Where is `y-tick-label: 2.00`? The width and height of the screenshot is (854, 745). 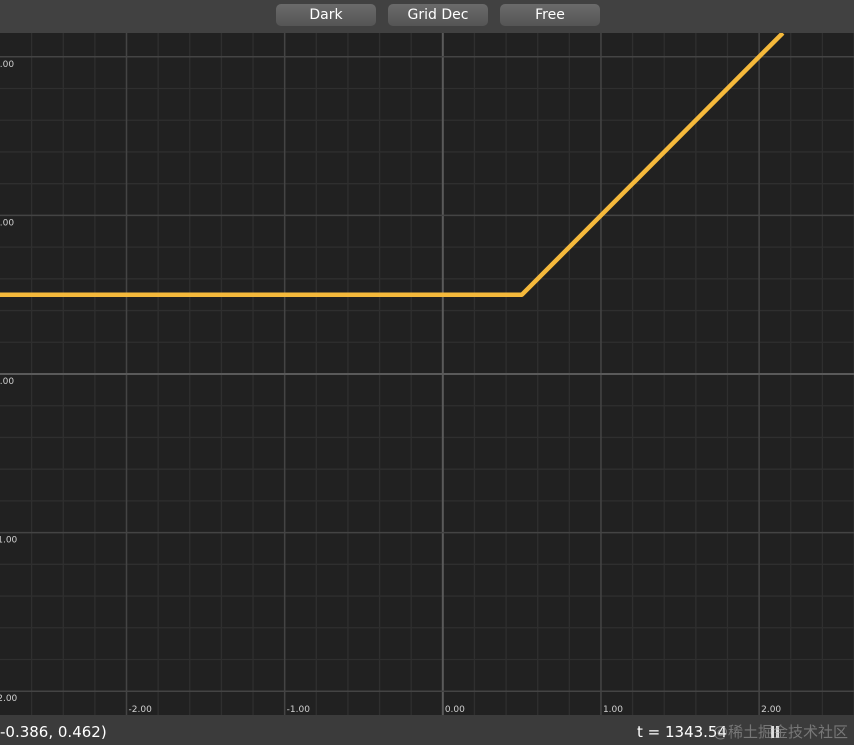
y-tick-label: 2.00 is located at coordinates (7, 65).